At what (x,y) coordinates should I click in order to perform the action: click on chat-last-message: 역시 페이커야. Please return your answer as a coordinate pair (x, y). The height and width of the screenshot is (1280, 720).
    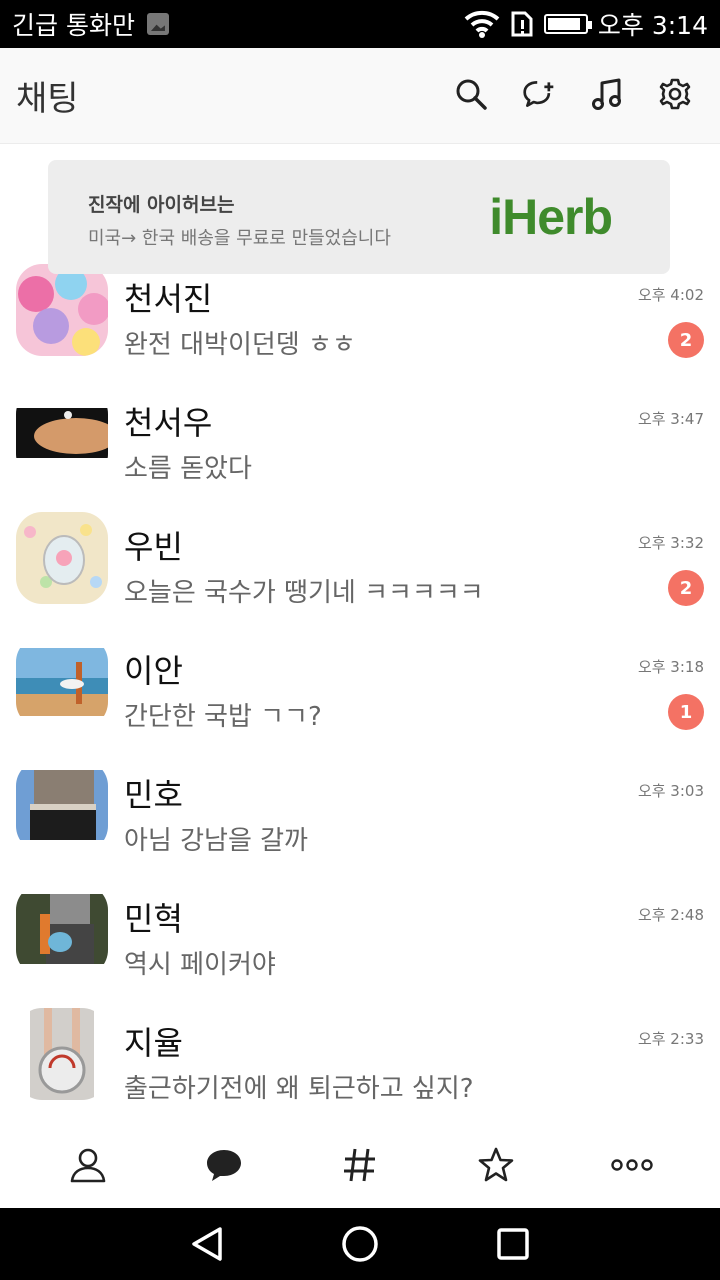
    Looking at the image, I should click on (200, 965).